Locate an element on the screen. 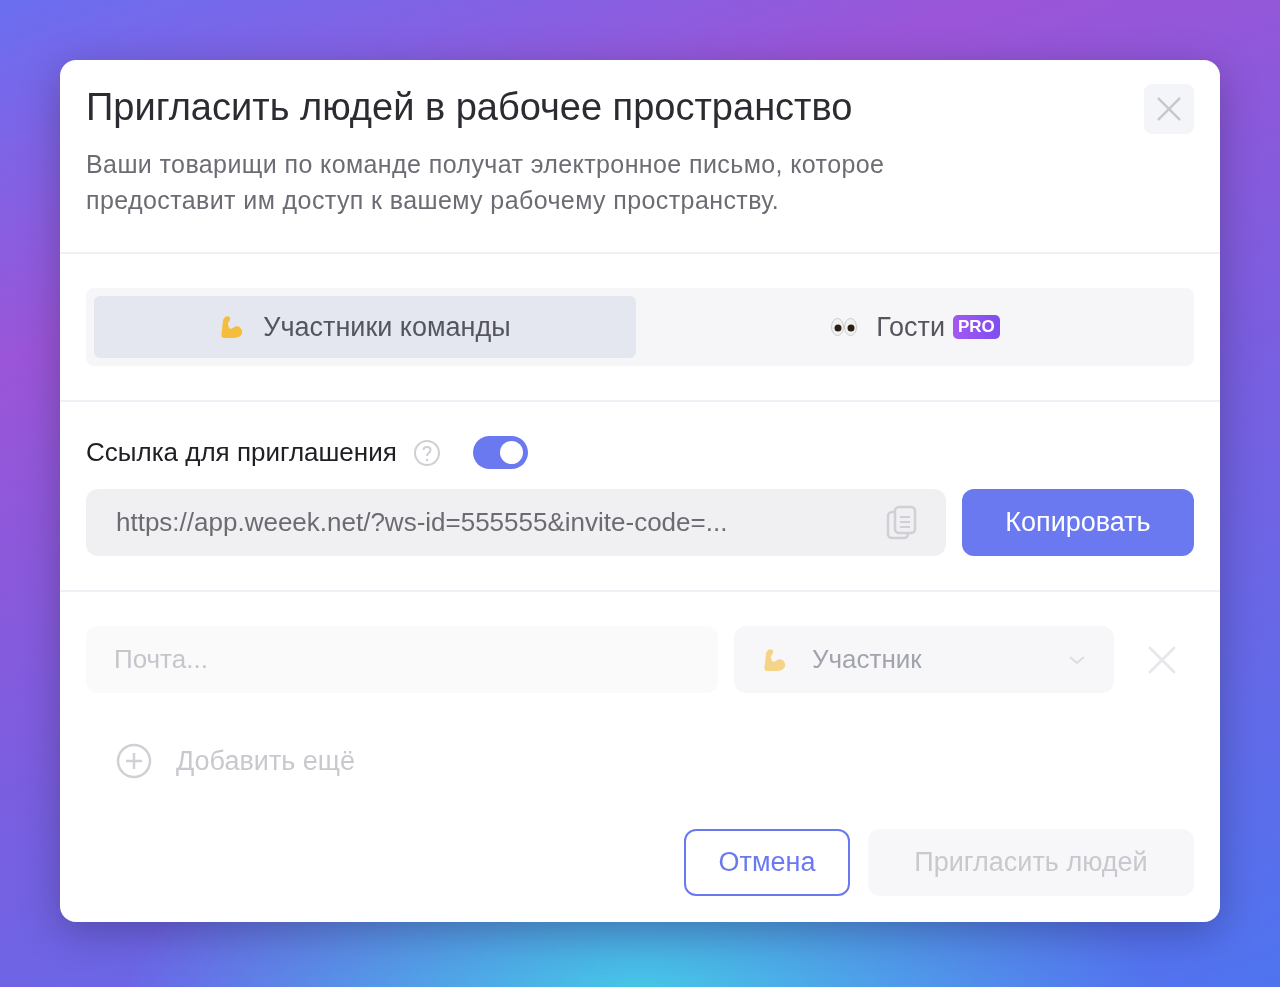 The width and height of the screenshot is (1280, 987). pro-badge: PRO is located at coordinates (976, 327).